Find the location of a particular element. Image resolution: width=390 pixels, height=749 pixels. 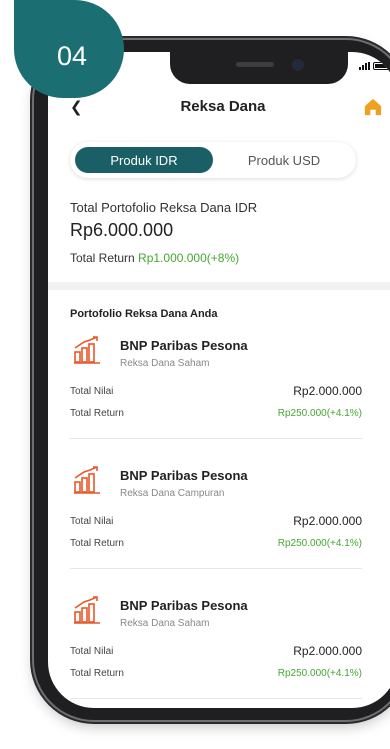

section-separator is located at coordinates (219, 286).